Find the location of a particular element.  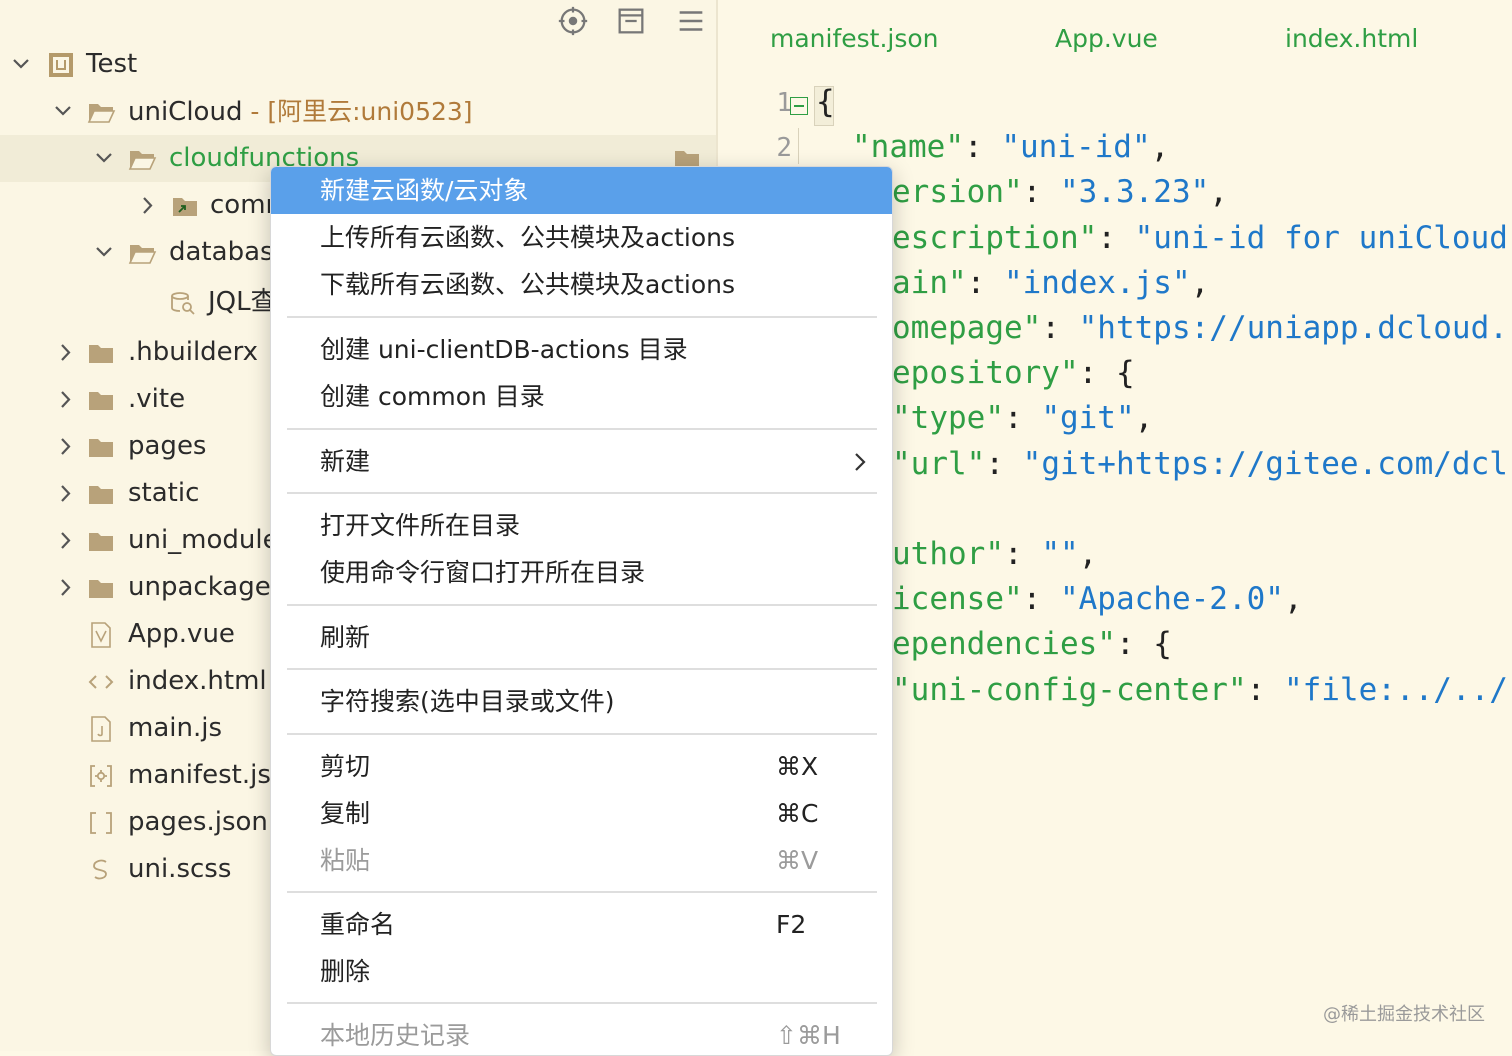

menu-item-shortcut: ⌘C is located at coordinates (797, 813).